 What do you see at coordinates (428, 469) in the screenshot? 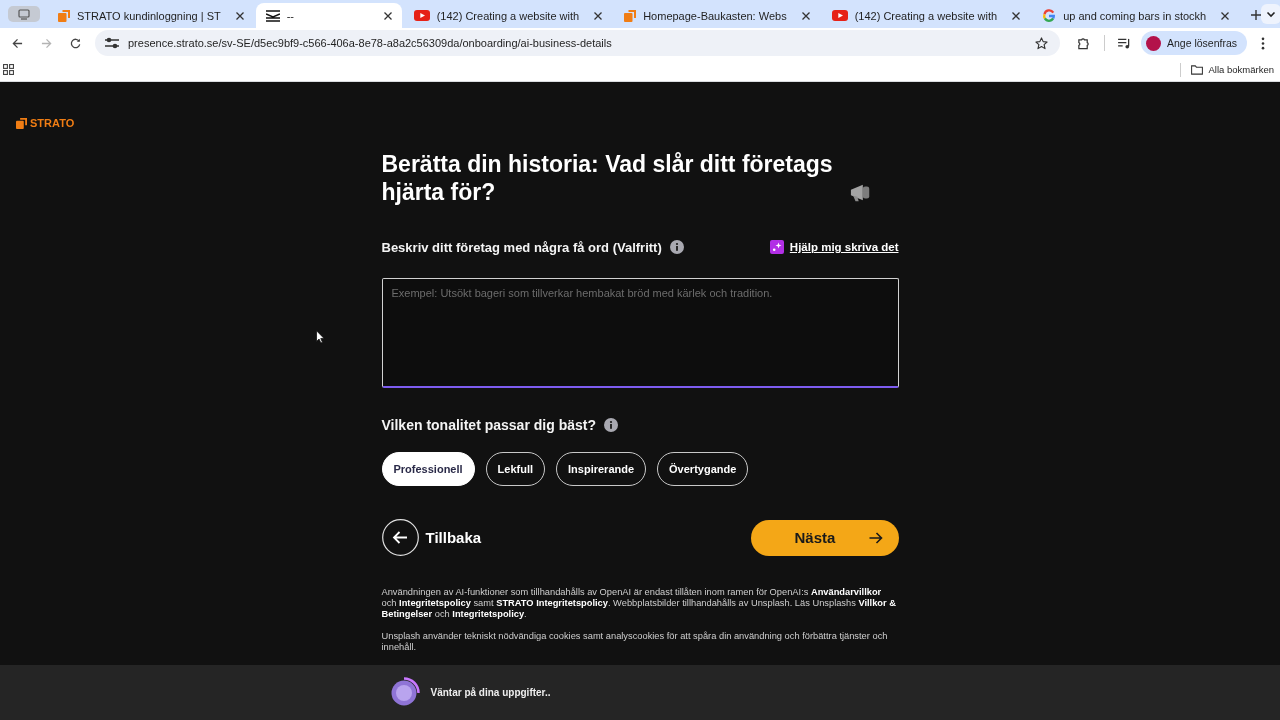
I see `tone-option: Professionell` at bounding box center [428, 469].